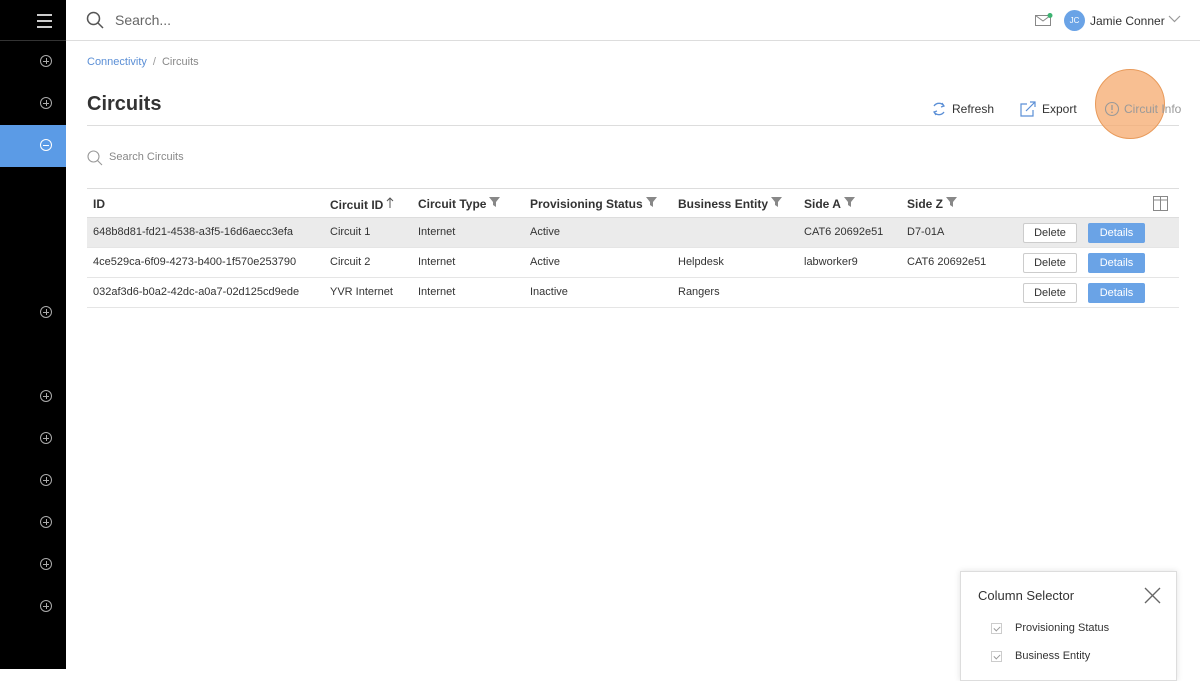  Describe the element at coordinates (947, 262) in the screenshot. I see `cell-side-z: CAT6 20692e51` at that location.